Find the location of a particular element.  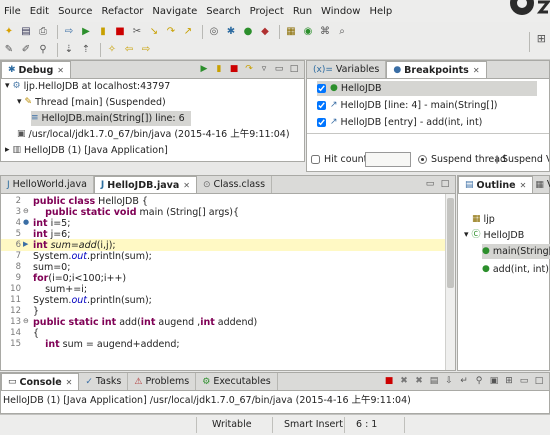

tab-console: ▭ Console ✕ is located at coordinates (40, 381).